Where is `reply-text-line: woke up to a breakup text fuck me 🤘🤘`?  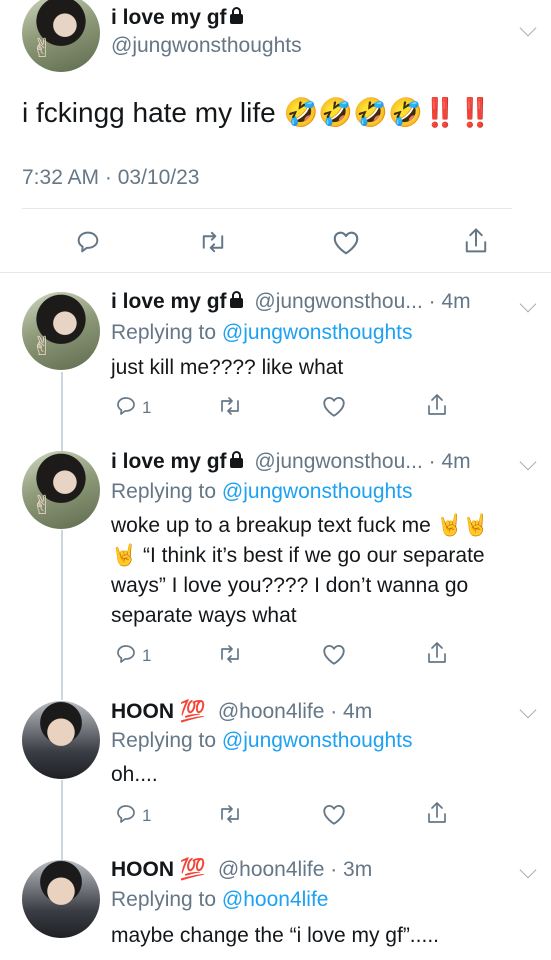
reply-text-line: woke up to a breakup text fuck me 🤘🤘 is located at coordinates (300, 525).